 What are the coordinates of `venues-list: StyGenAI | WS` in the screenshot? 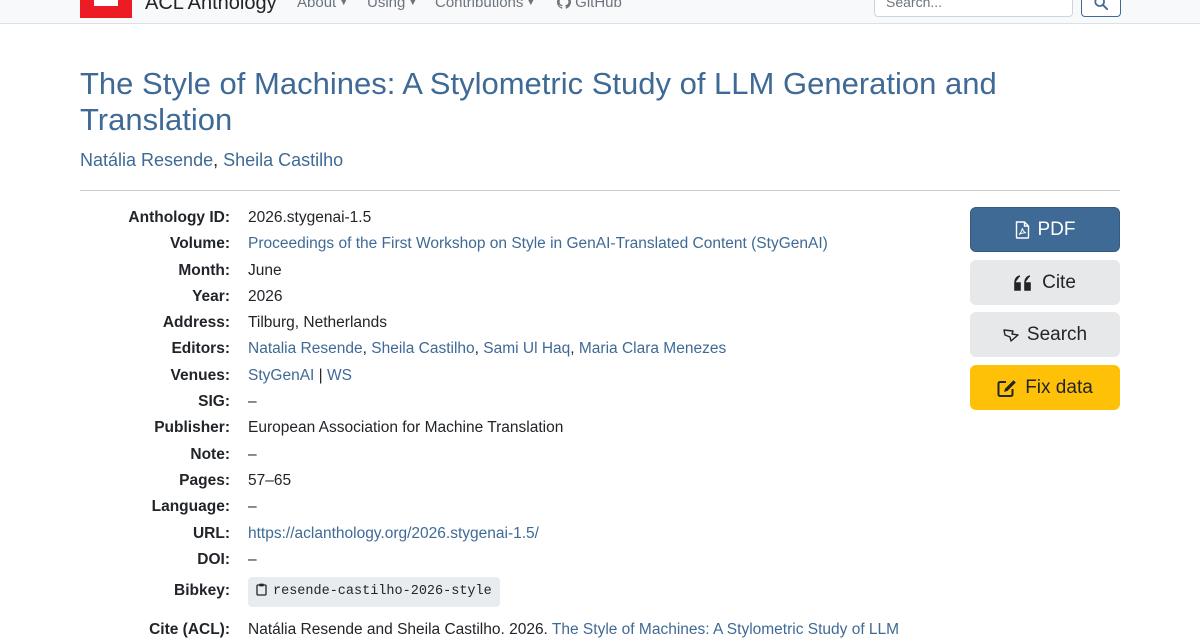 It's located at (300, 376).